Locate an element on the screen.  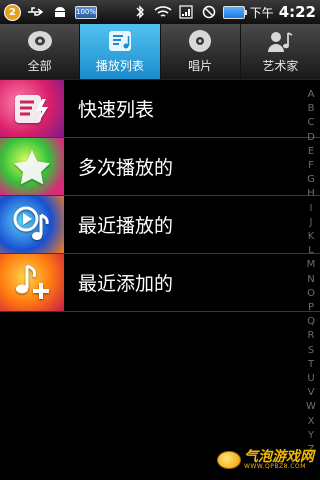
tab-playlist: 播放列表 is located at coordinates (120, 51).